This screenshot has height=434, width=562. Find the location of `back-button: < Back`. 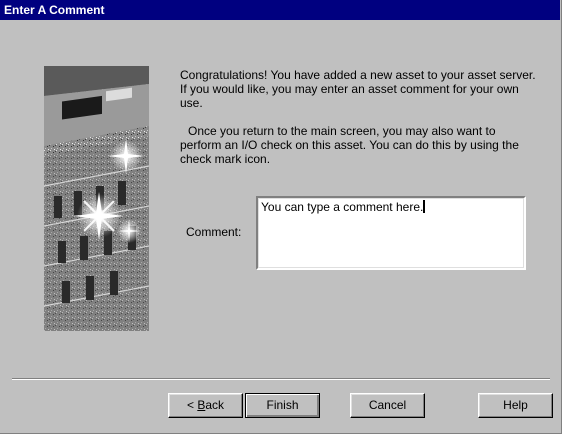

back-button: < Back is located at coordinates (205, 405).